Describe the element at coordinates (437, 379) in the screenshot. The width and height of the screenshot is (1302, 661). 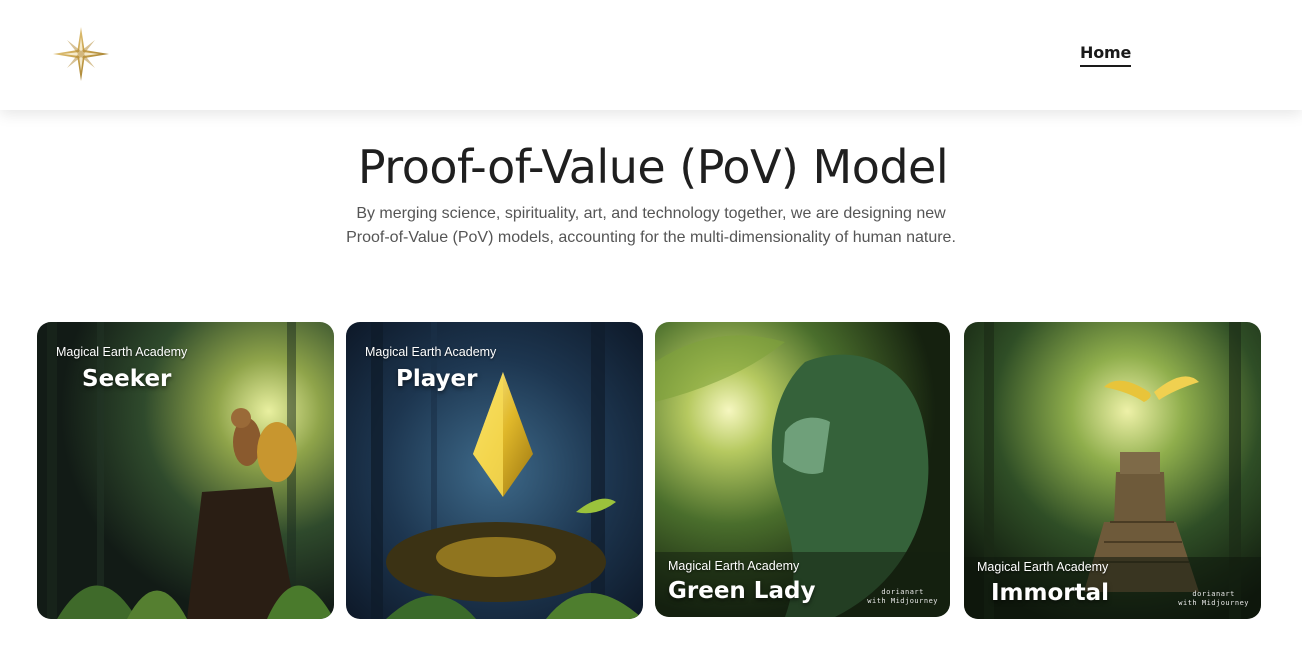
I see `card-title: Player` at that location.